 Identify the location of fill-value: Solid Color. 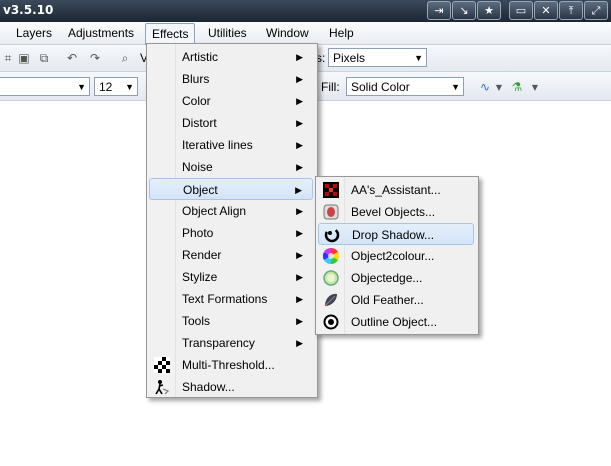
(380, 87).